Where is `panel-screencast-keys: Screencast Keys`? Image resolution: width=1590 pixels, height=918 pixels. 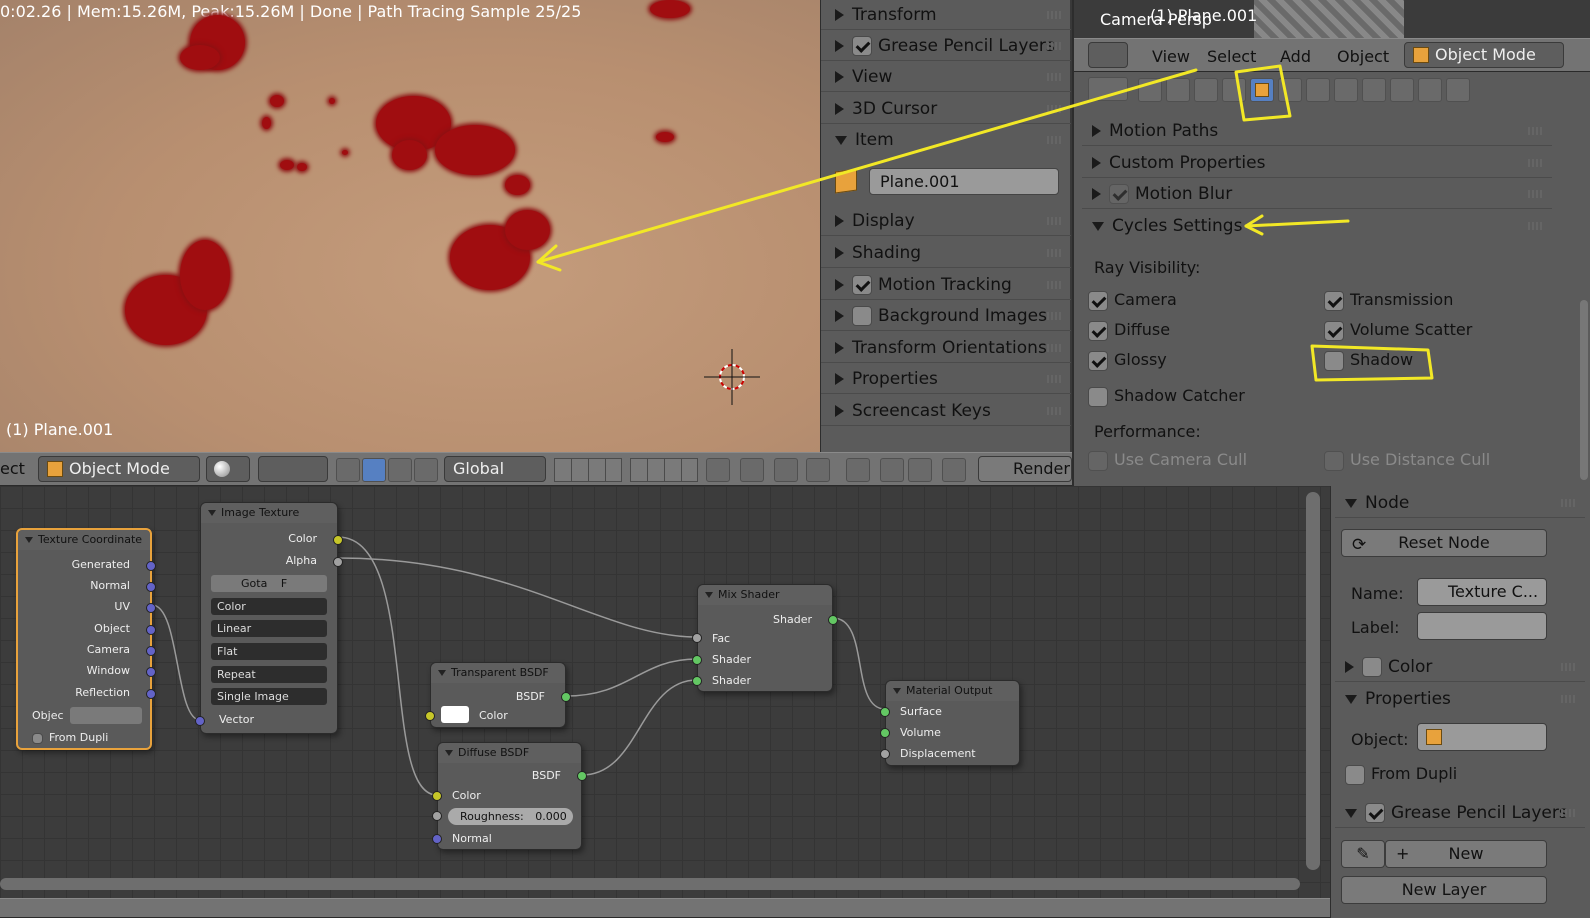
panel-screencast-keys: Screencast Keys is located at coordinates (946, 411).